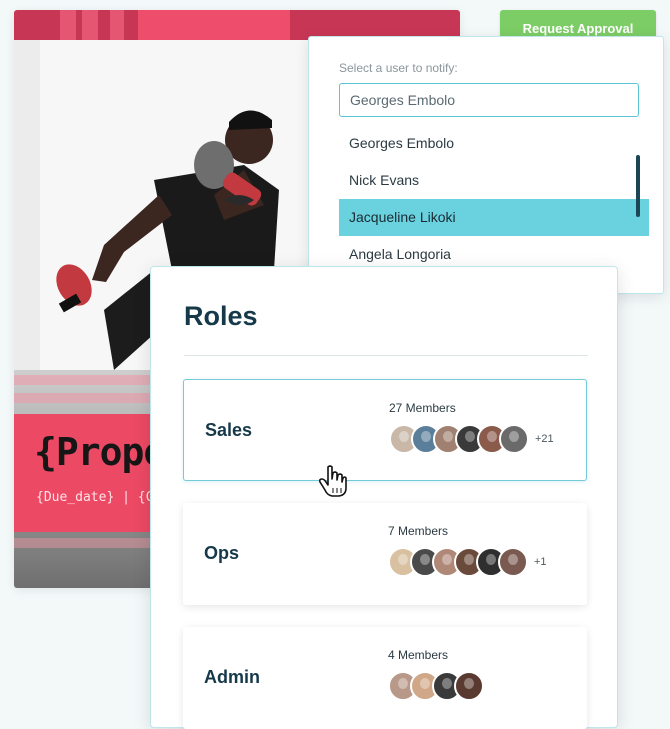 The image size is (670, 729). I want to click on role-name: Admin, so click(232, 677).